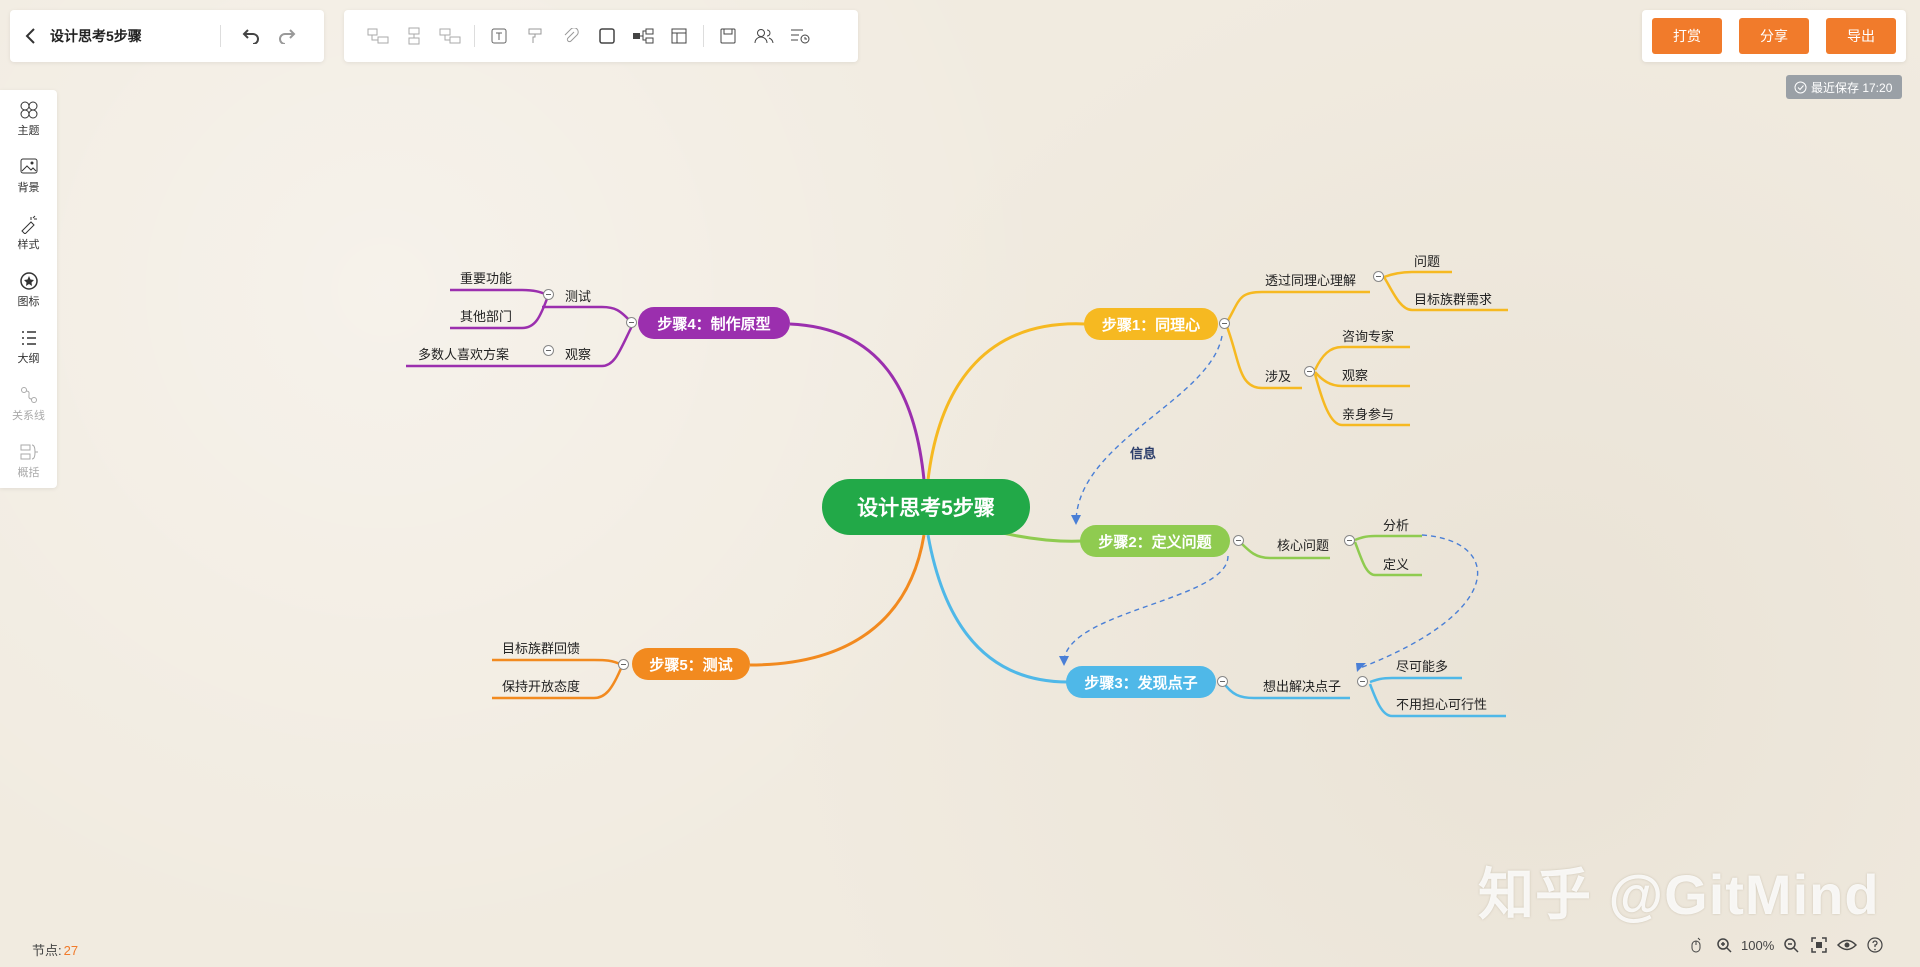  Describe the element at coordinates (1800, 87) in the screenshot. I see `check-circle-icon` at that location.